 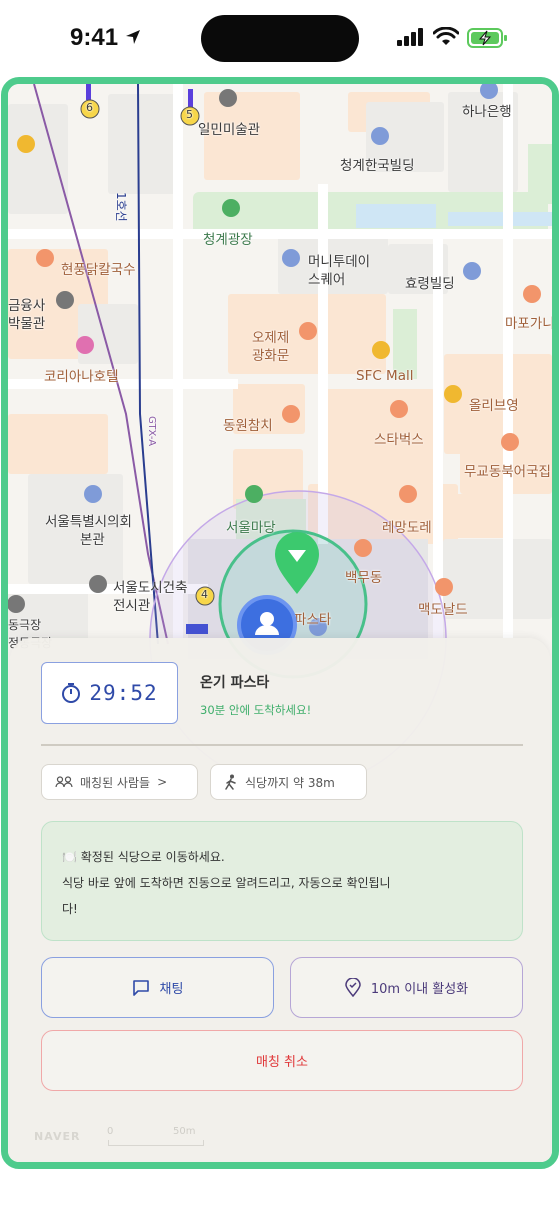 I want to click on map-scale-zero: 0, so click(x=110, y=1131).